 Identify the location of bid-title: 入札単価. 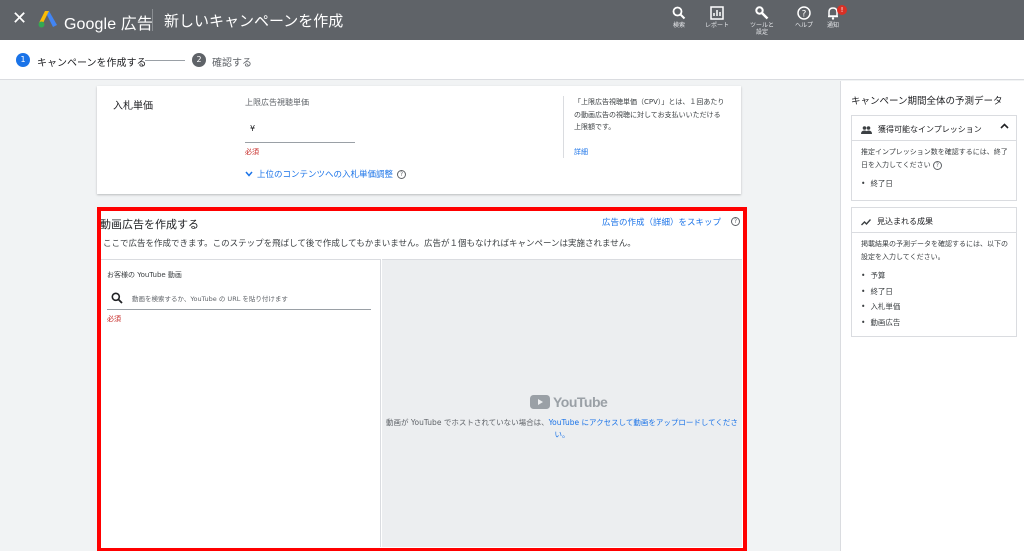
(133, 106).